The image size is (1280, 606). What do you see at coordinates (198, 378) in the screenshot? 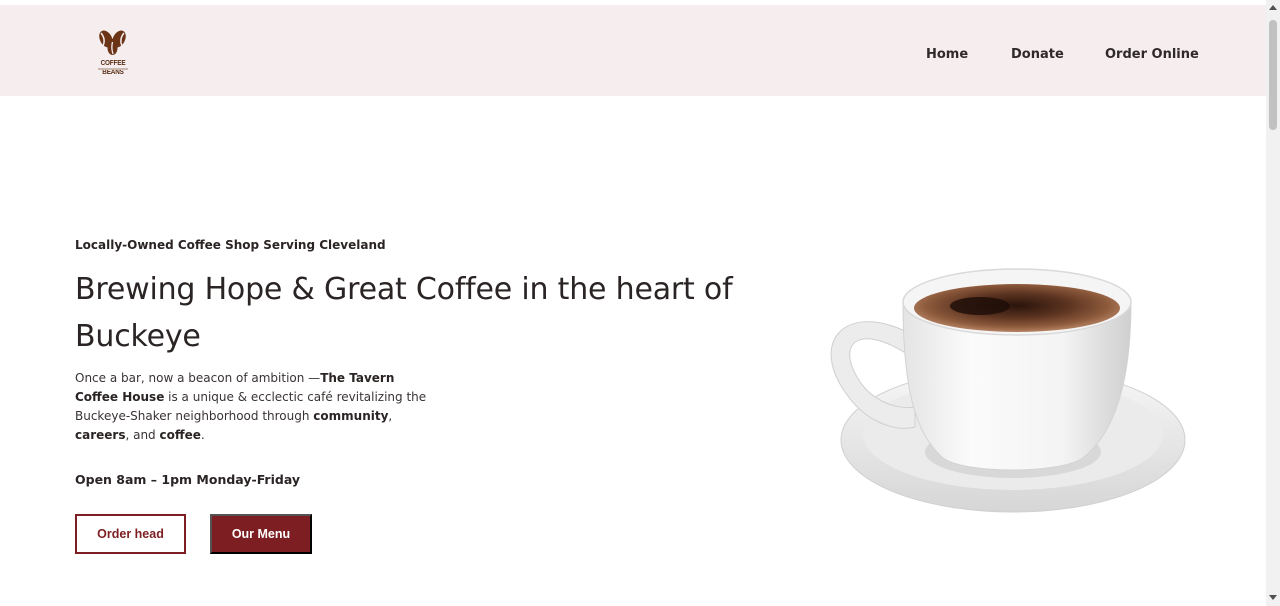
I see `desc-text-1: Once a bar, now a beacon of ambition —` at bounding box center [198, 378].